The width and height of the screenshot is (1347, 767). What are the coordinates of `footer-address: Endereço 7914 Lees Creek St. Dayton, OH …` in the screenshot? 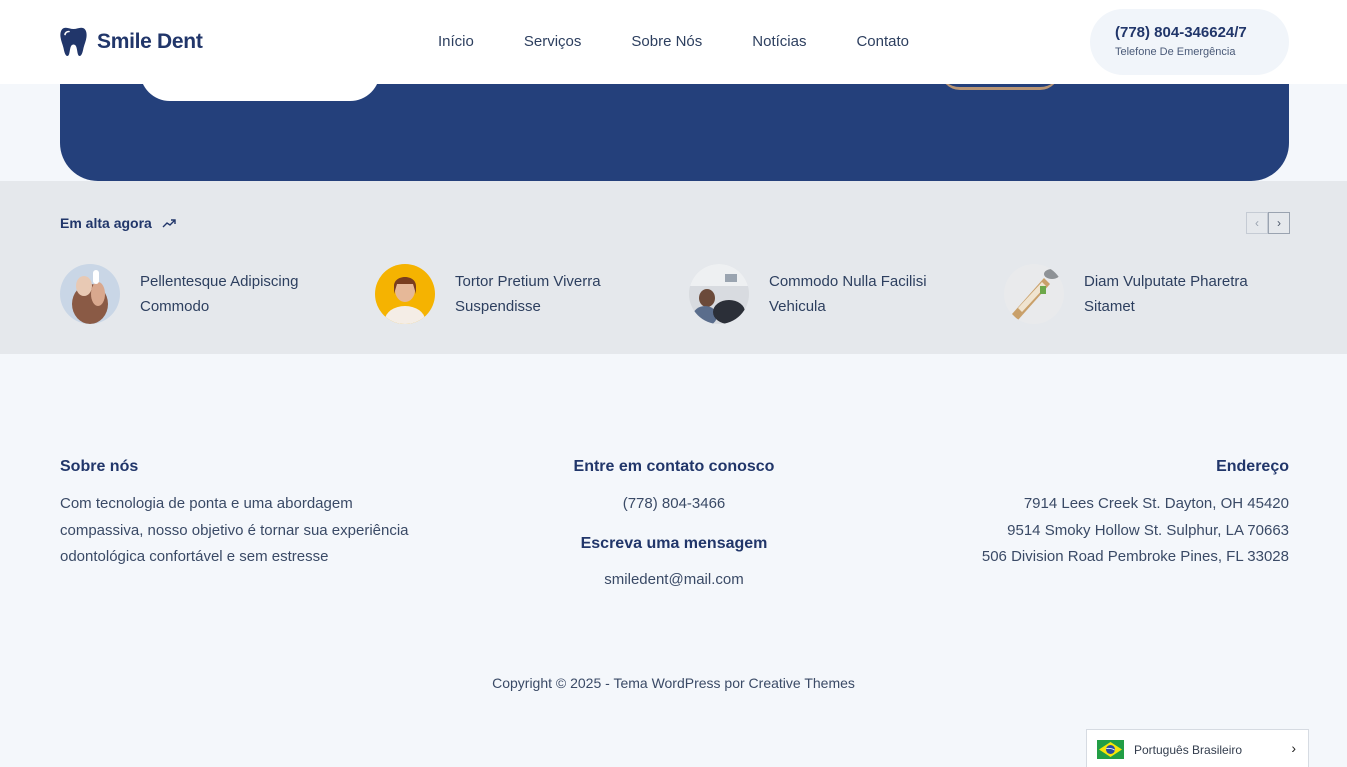 It's located at (1094, 514).